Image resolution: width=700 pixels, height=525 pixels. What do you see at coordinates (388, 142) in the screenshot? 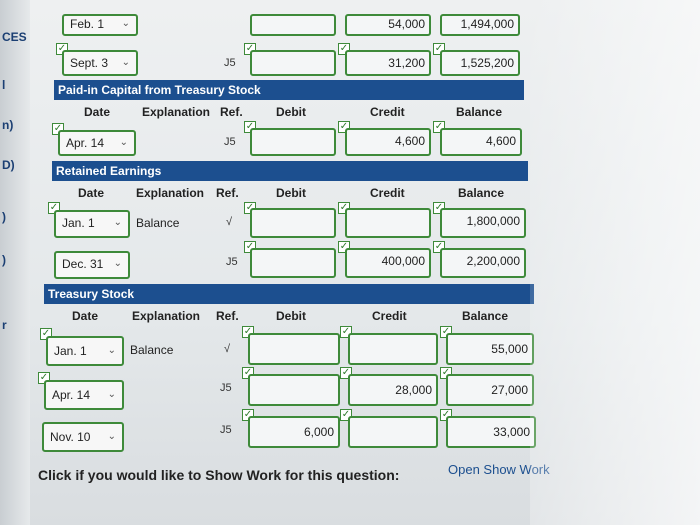
I see `credit-input: 4,600` at bounding box center [388, 142].